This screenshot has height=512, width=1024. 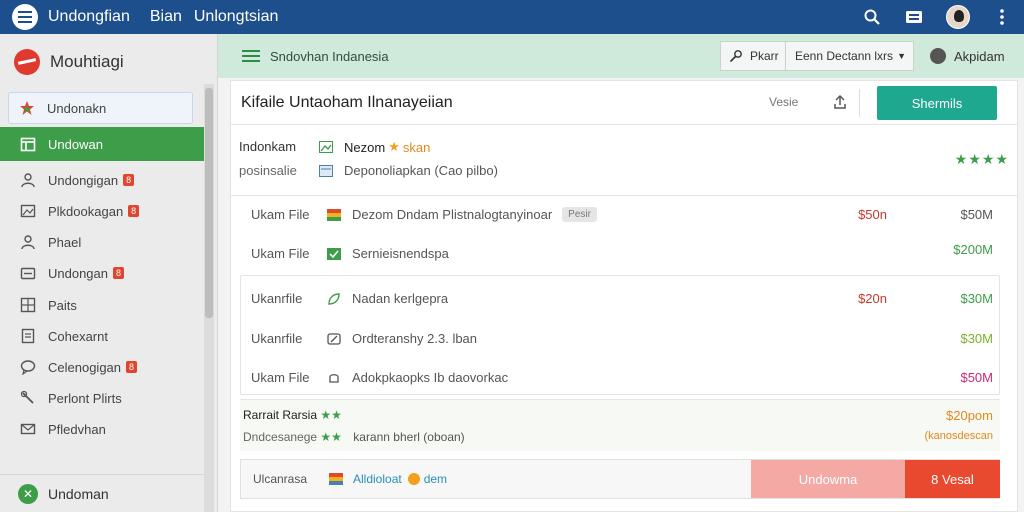 I want to click on card-icon, so click(x=326, y=170).